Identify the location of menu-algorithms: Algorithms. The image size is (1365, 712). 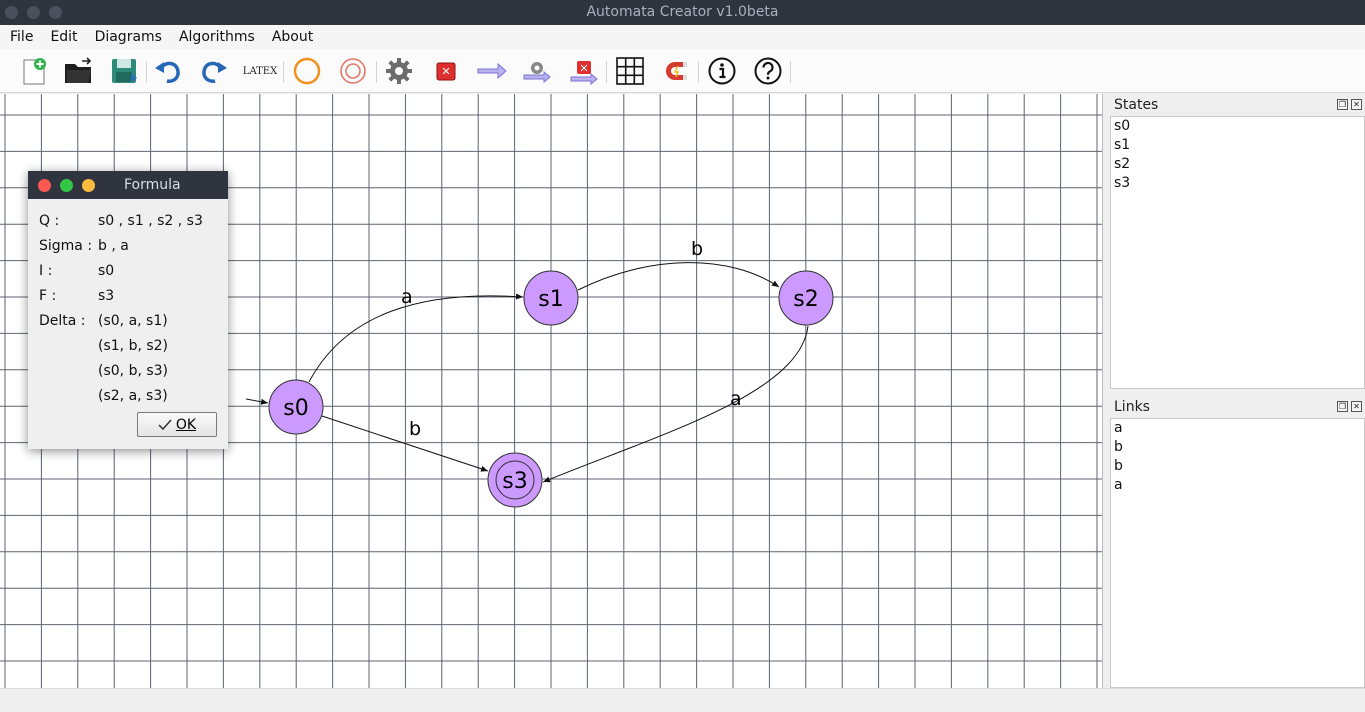
(215, 37).